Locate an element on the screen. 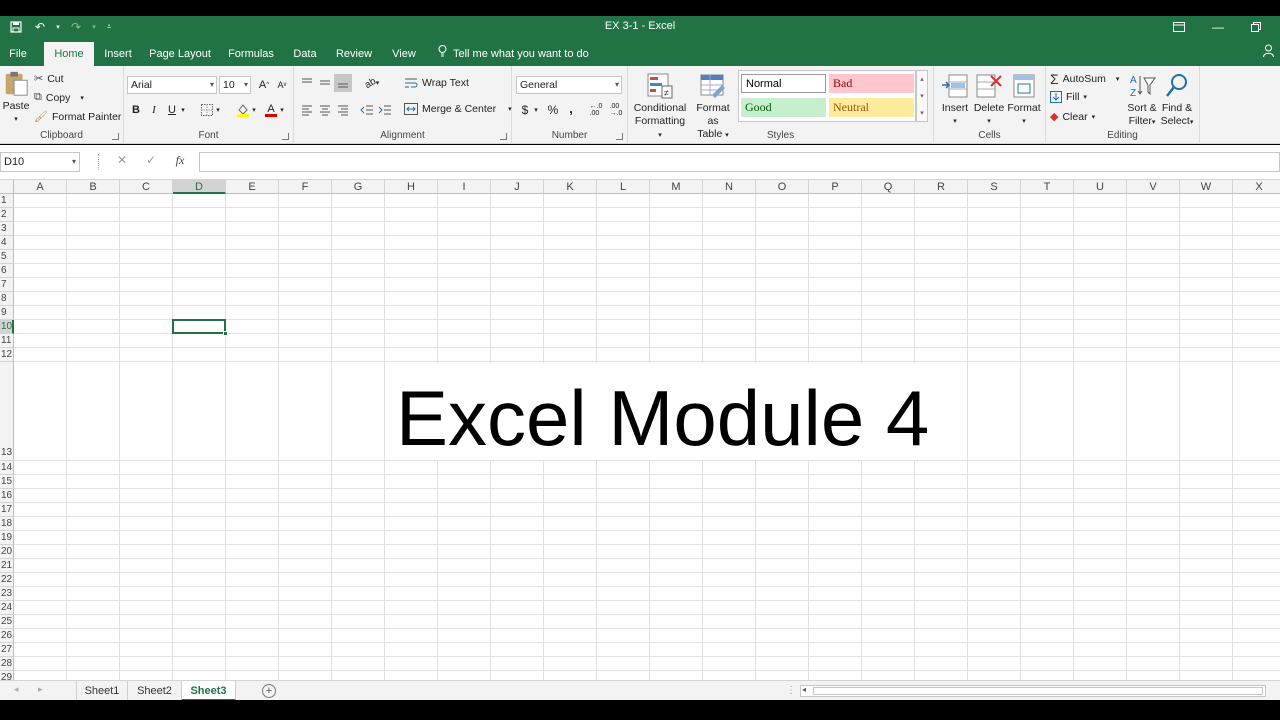  row-header-19: 19 is located at coordinates (7, 538).